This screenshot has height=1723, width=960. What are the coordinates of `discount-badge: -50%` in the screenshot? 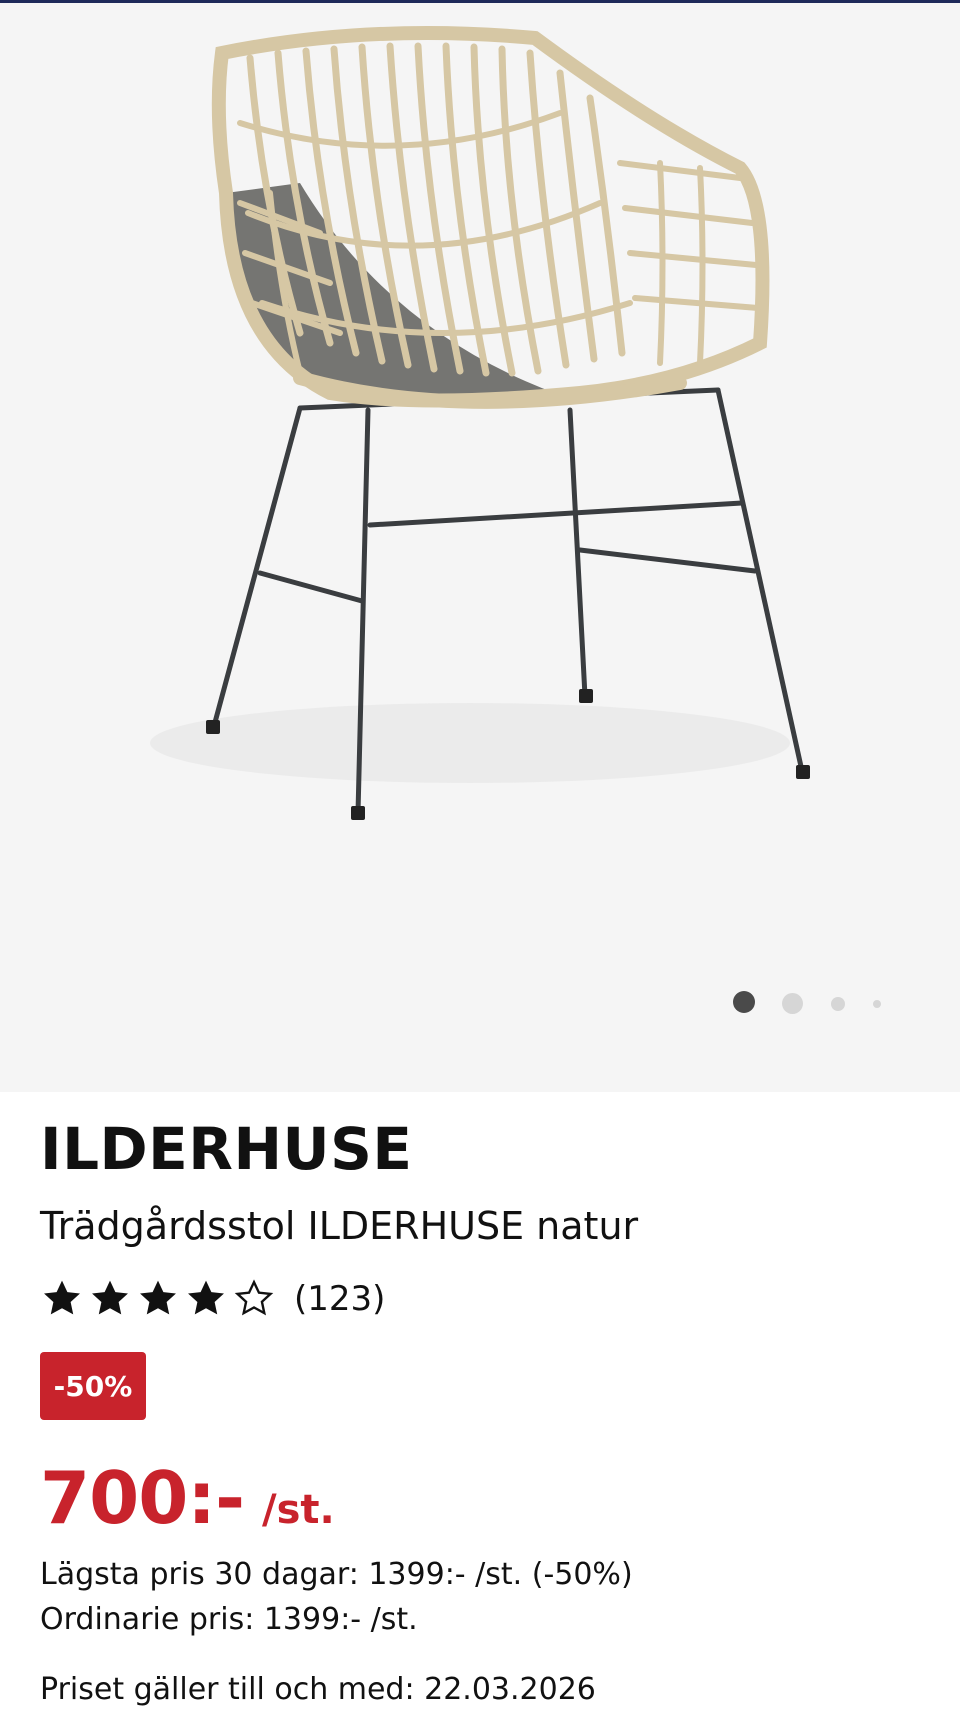 It's located at (93, 1386).